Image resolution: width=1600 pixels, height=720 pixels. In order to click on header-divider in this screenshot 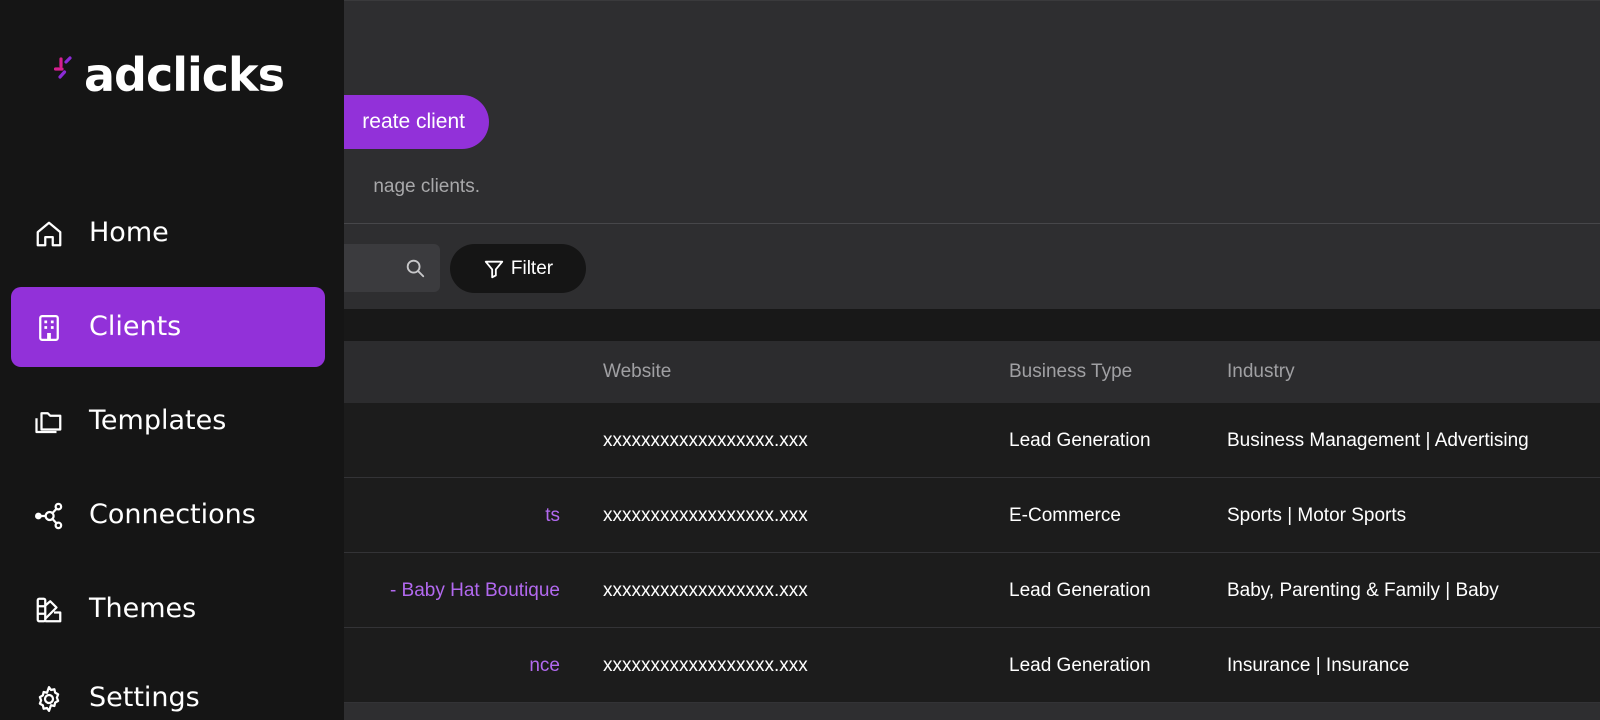, I will do `click(970, 223)`.